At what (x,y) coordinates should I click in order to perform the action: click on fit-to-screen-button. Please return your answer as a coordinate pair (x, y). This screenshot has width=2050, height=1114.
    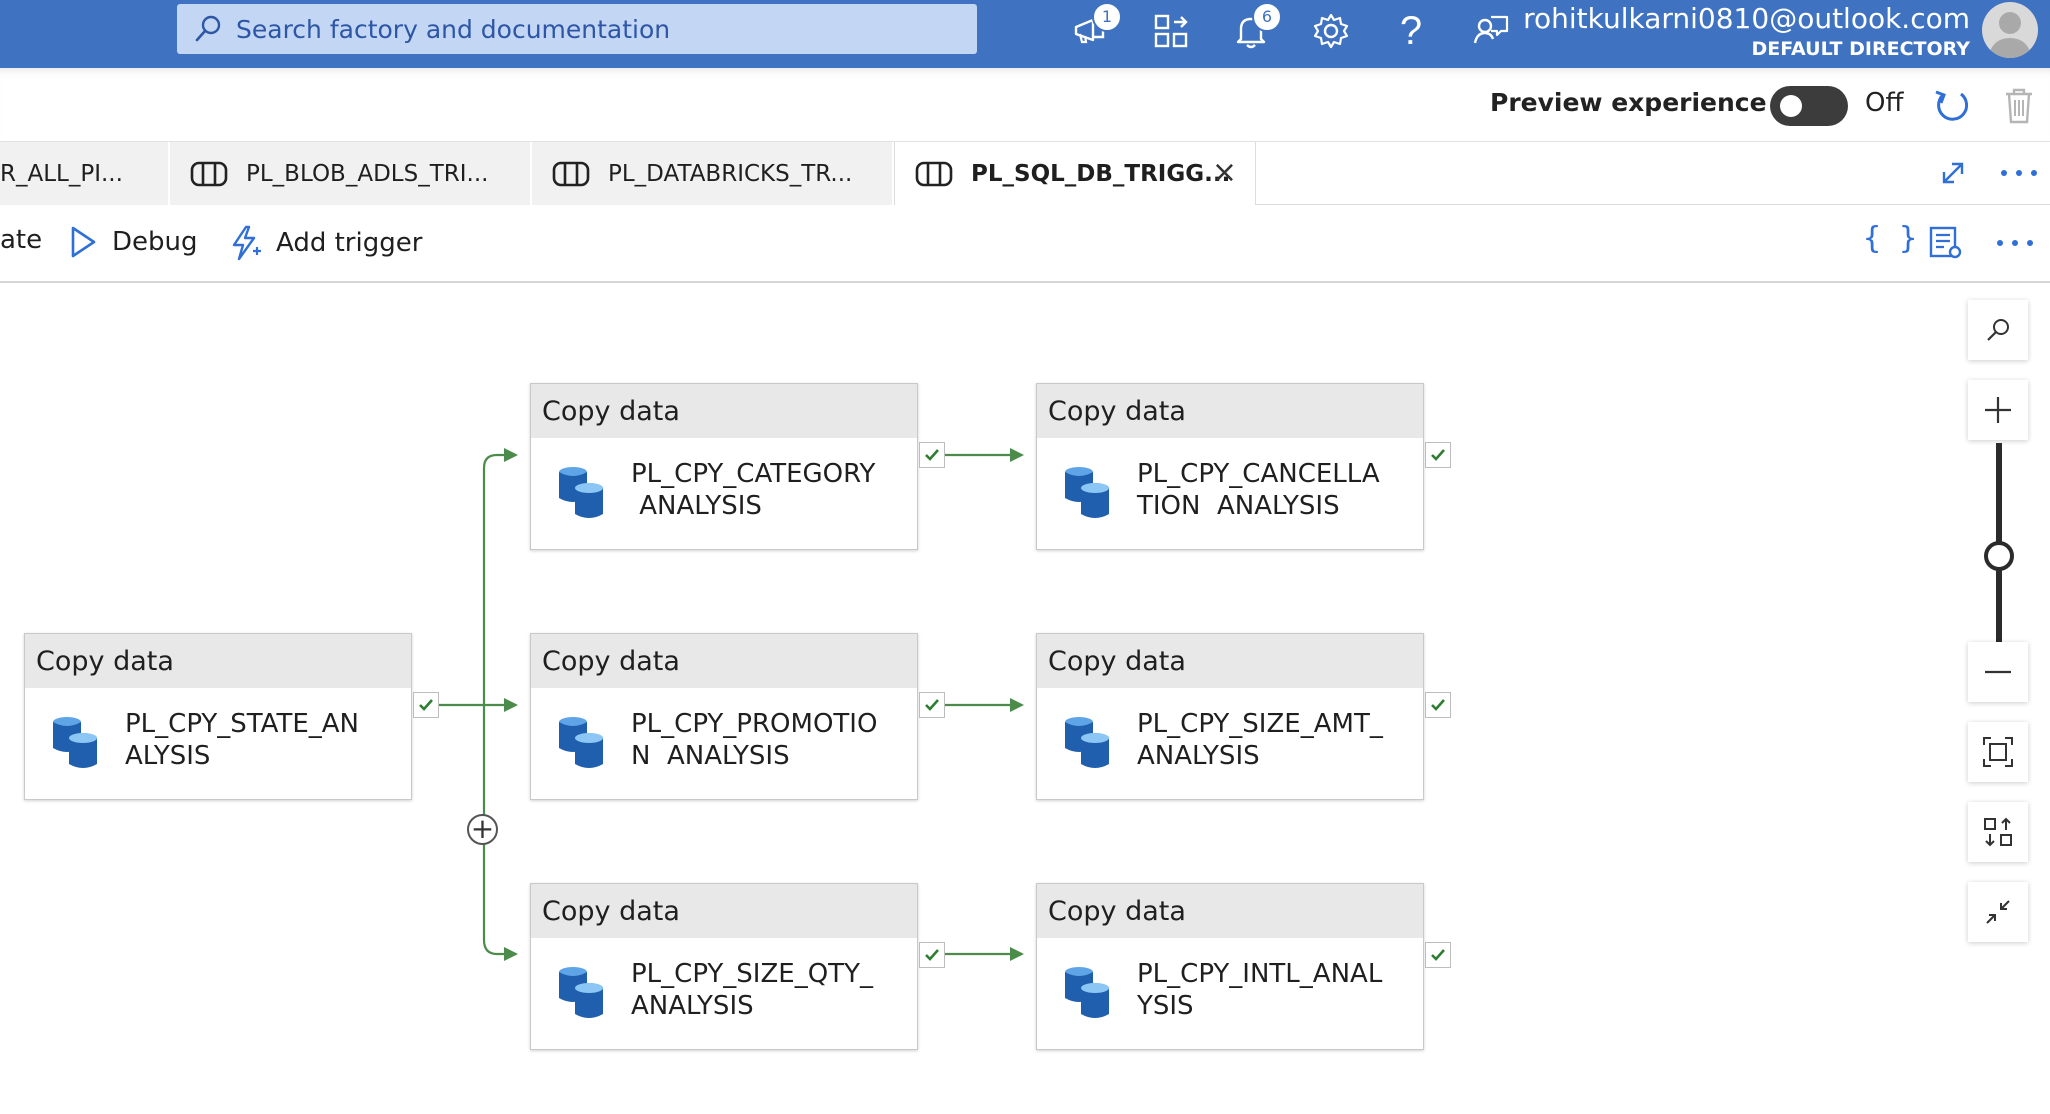
    Looking at the image, I should click on (1998, 752).